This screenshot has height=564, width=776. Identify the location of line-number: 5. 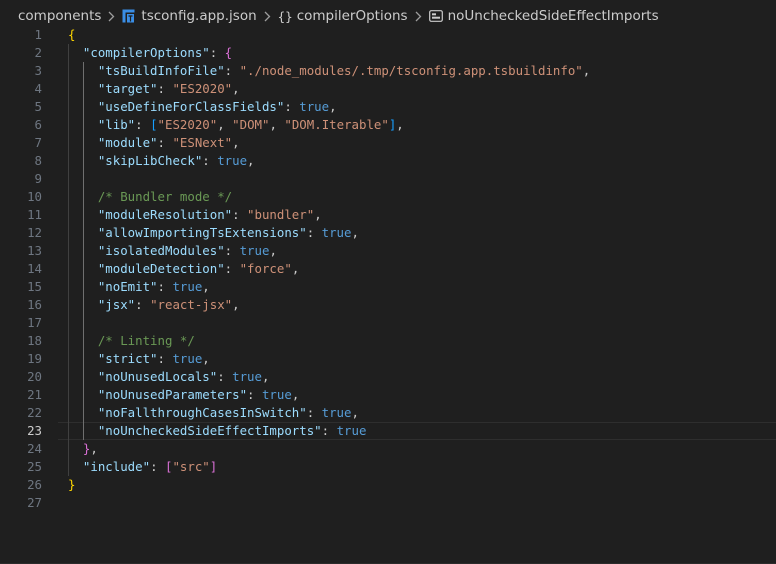
(38, 106).